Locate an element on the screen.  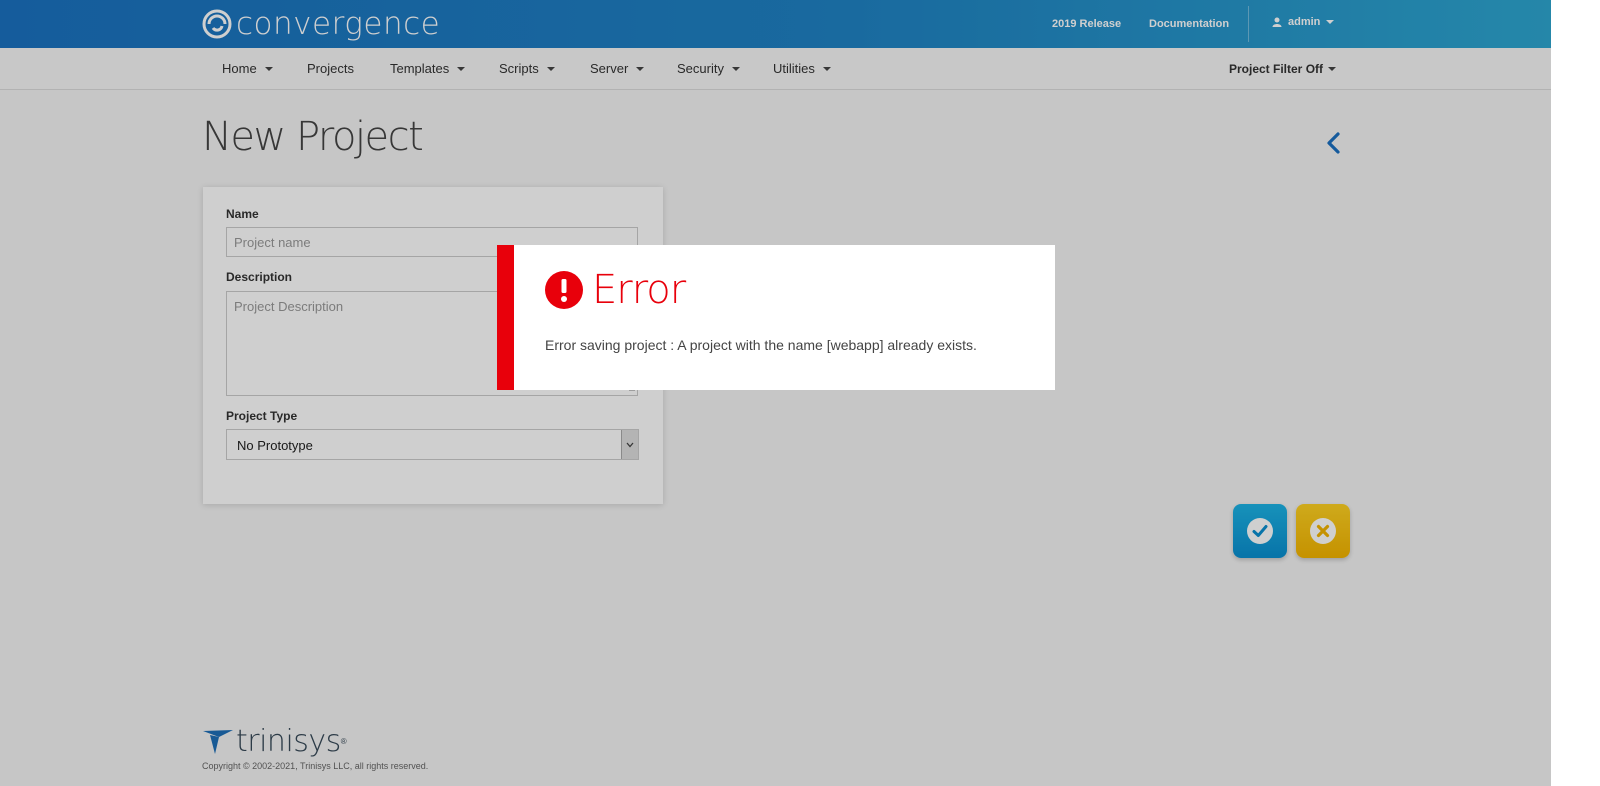
error-accent-bar is located at coordinates (505, 317).